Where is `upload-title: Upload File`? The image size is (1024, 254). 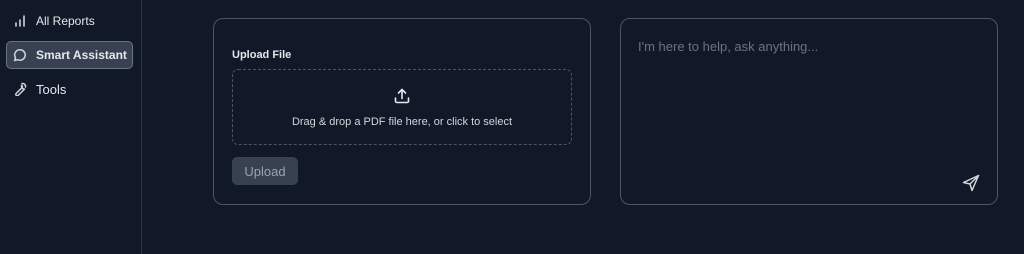
upload-title: Upload File is located at coordinates (262, 55).